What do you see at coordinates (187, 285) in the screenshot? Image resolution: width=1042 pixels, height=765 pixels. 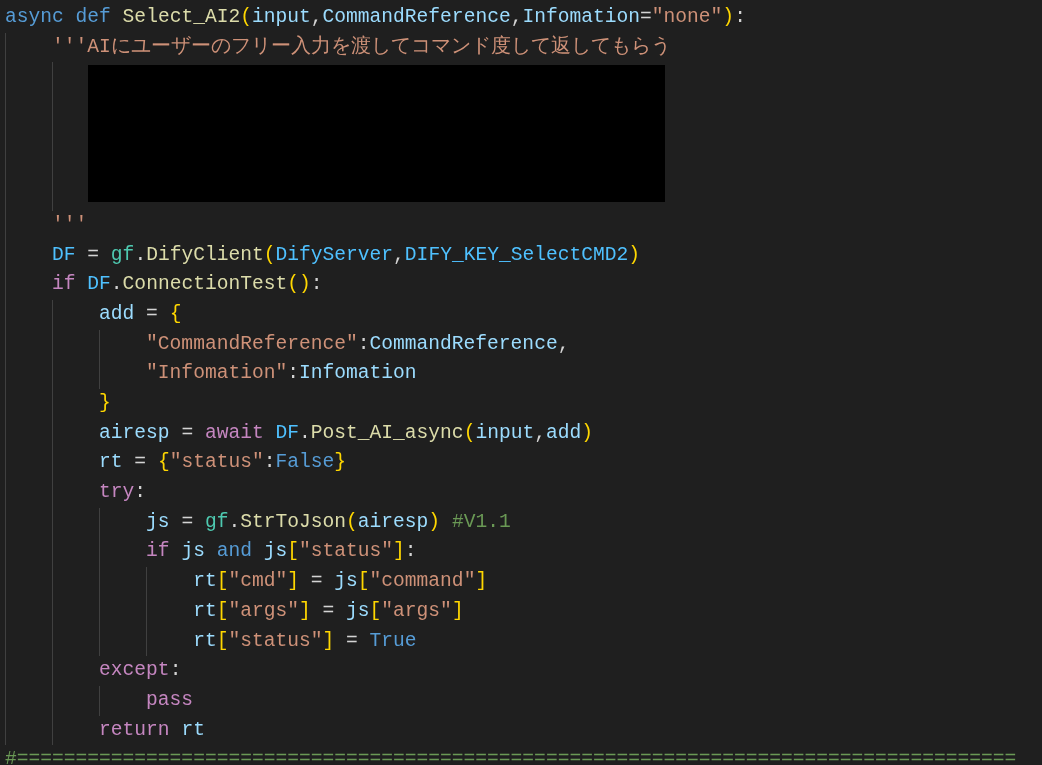 I see `code-line: if DF.ConnectionTest():` at bounding box center [187, 285].